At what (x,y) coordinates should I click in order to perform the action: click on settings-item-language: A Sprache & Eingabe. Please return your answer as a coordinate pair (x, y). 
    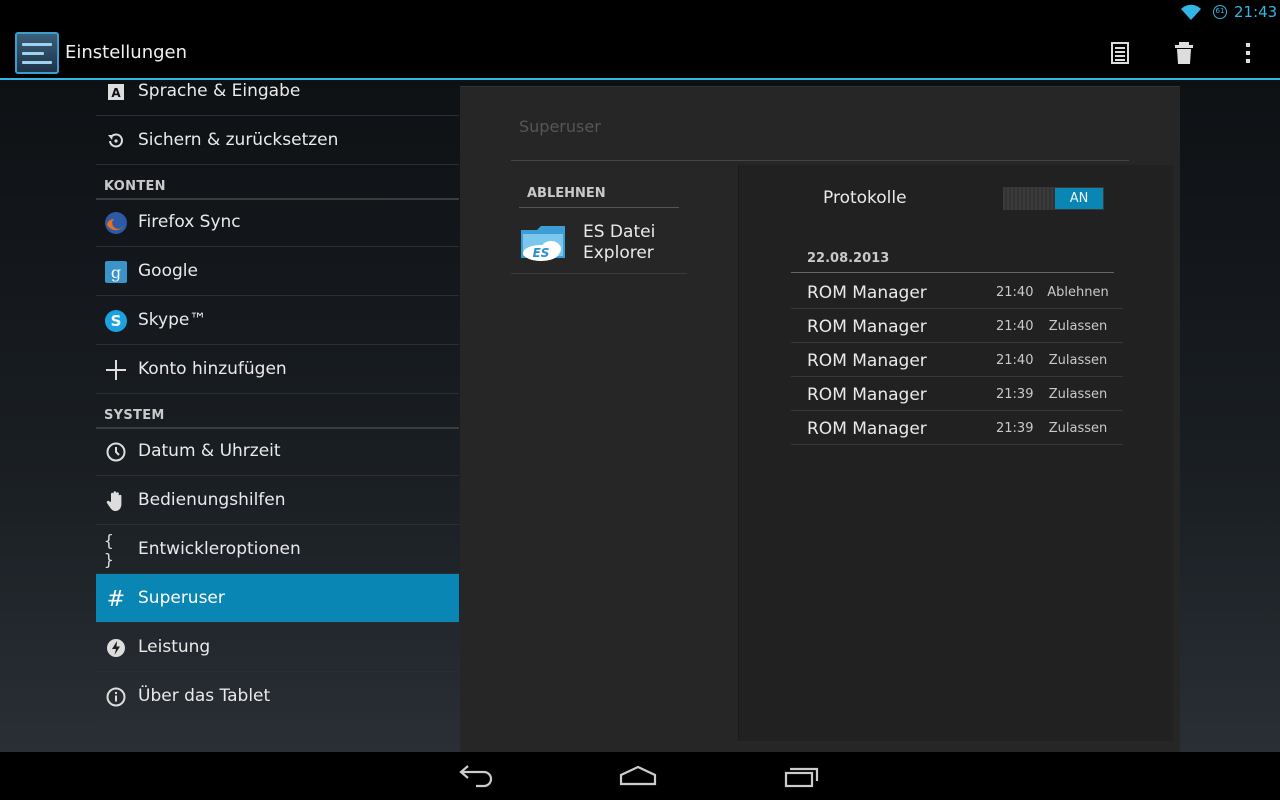
    Looking at the image, I should click on (277, 91).